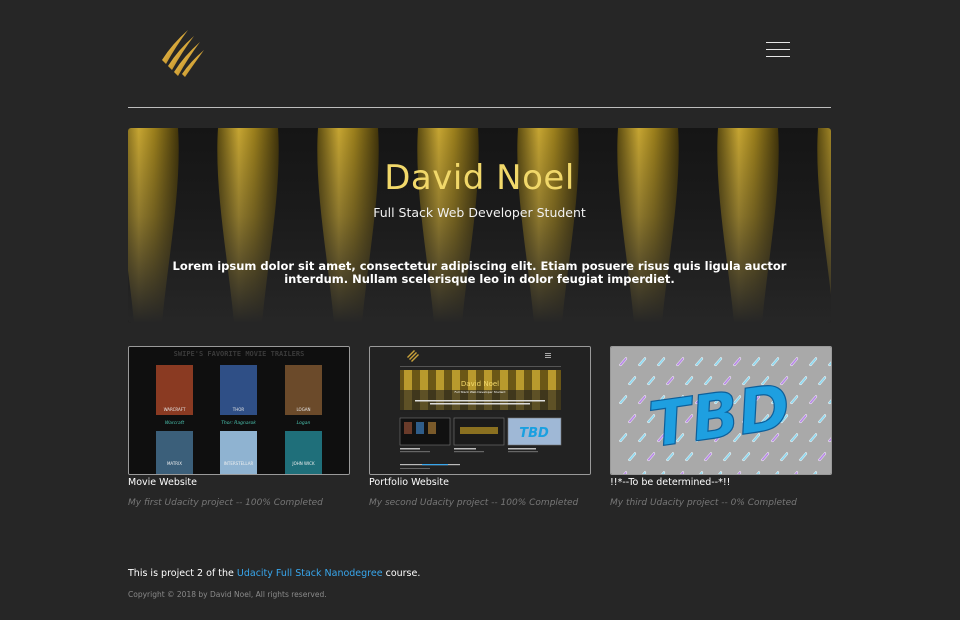  What do you see at coordinates (303, 409) in the screenshot?
I see `poster-label: LOGAN` at bounding box center [303, 409].